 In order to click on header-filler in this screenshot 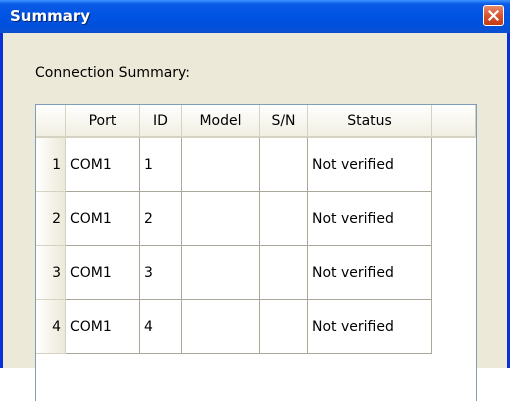, I will do `click(454, 121)`.